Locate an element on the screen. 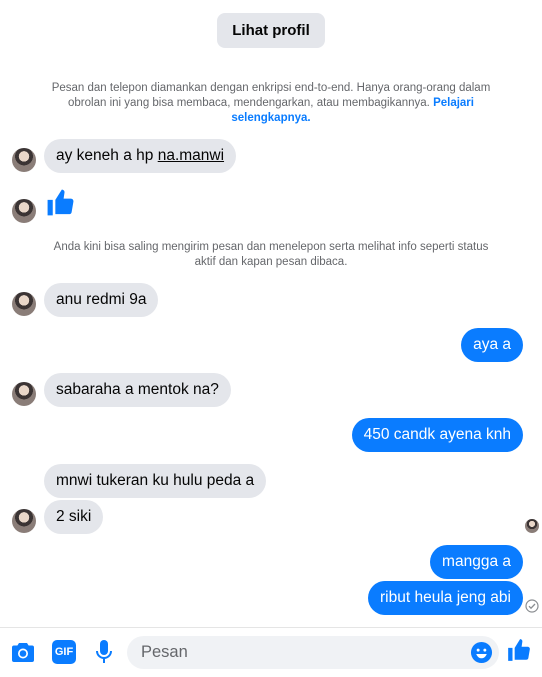 This screenshot has width=542, height=677. message-link: na.manwi is located at coordinates (191, 156).